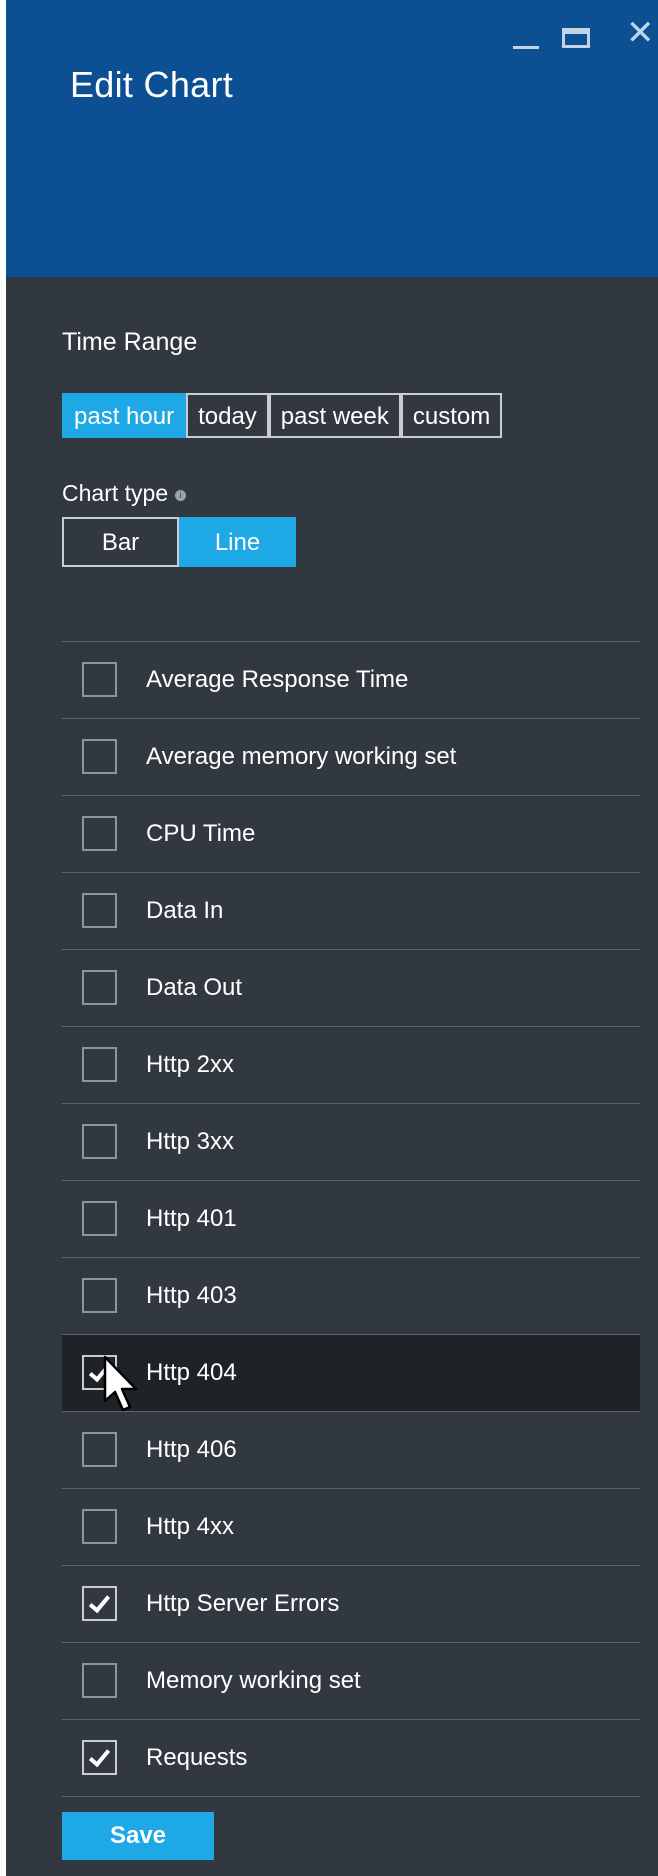 This screenshot has width=658, height=1876. What do you see at coordinates (115, 493) in the screenshot?
I see `chart-type-text: Chart type` at bounding box center [115, 493].